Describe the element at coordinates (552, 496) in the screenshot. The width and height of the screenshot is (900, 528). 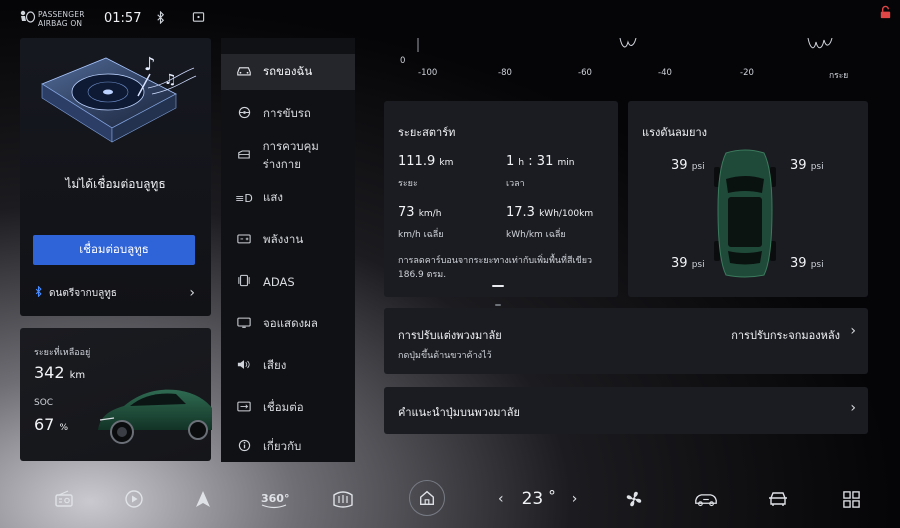
I see `temperature-degree: °` at that location.